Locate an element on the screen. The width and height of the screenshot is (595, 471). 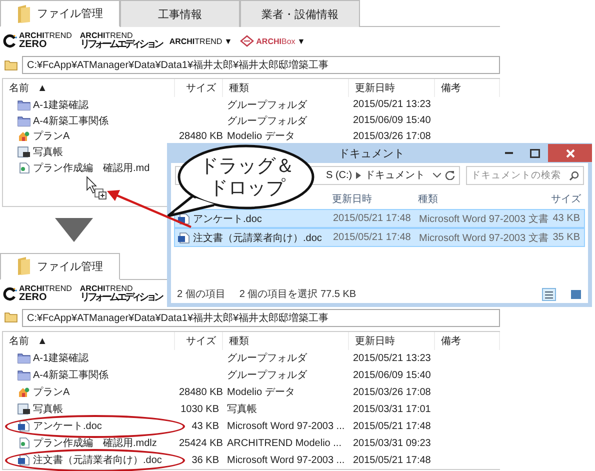
diamond-icon is located at coordinates (247, 41).